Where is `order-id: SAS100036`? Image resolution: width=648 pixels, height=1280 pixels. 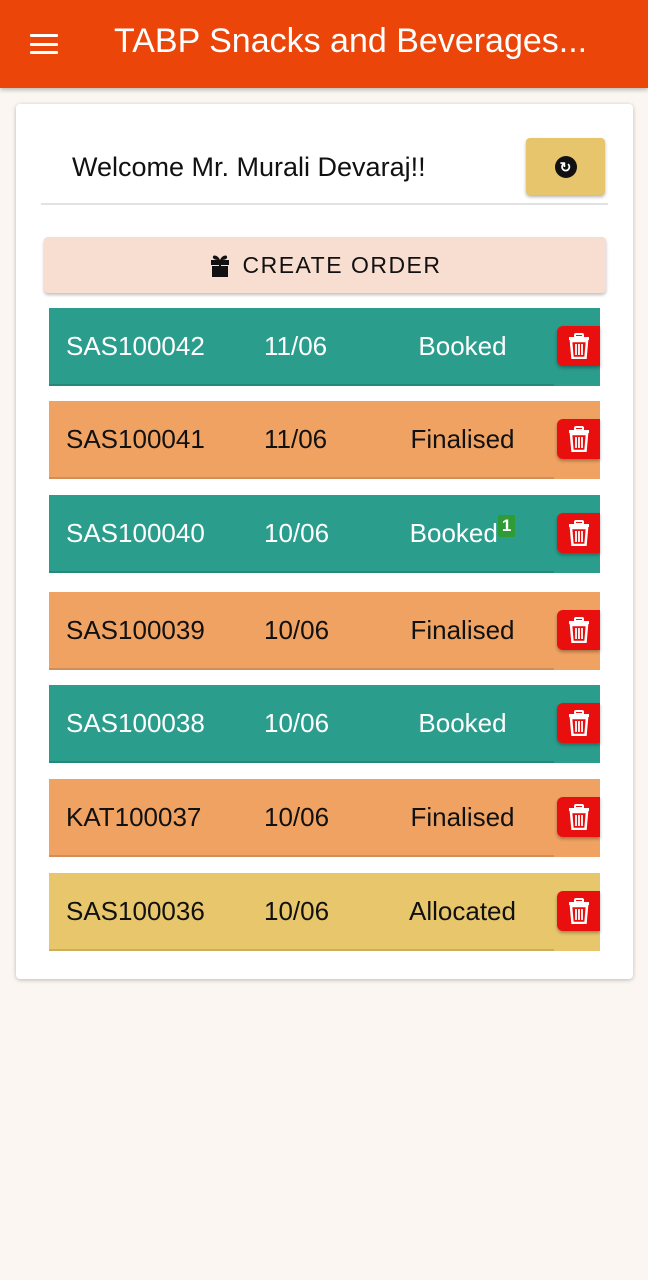 order-id: SAS100036 is located at coordinates (135, 911).